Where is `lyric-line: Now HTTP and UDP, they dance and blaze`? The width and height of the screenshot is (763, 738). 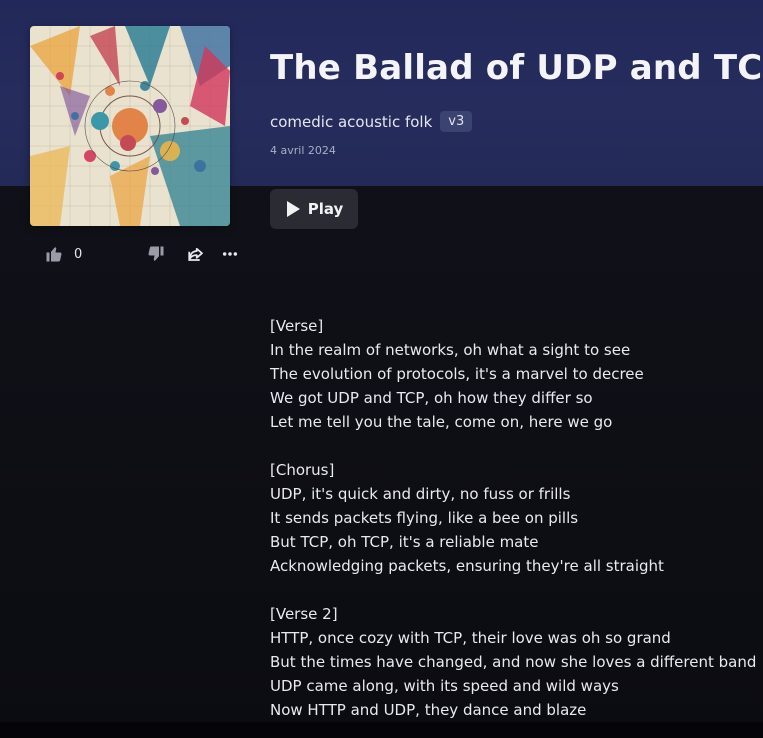 lyric-line: Now HTTP and UDP, they dance and blaze is located at coordinates (428, 710).